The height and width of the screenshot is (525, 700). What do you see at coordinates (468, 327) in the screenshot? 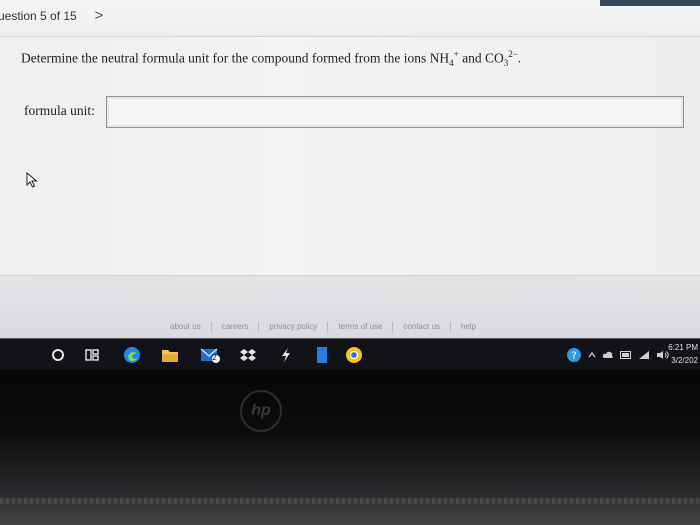
I see `footer-link-help: help` at bounding box center [468, 327].